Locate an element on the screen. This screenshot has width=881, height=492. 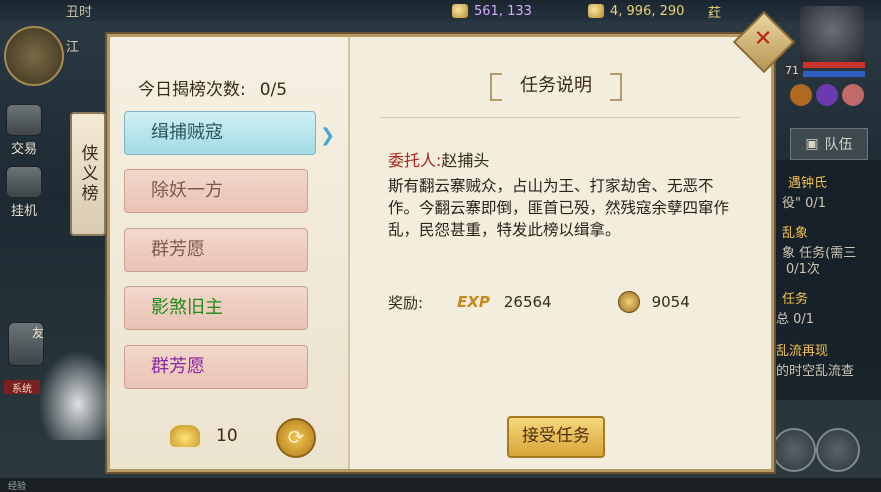
quest-tracker-line: 乱流再现 is located at coordinates (802, 349).